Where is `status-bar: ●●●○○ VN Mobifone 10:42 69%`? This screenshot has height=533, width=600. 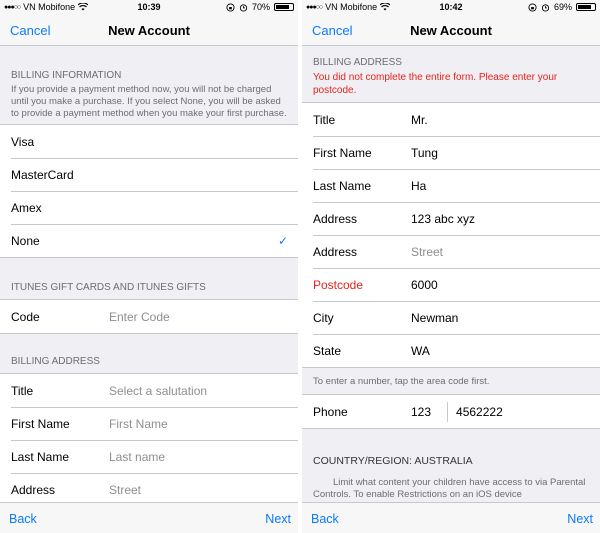 status-bar: ●●●○○ VN Mobifone 10:42 69% is located at coordinates (451, 7).